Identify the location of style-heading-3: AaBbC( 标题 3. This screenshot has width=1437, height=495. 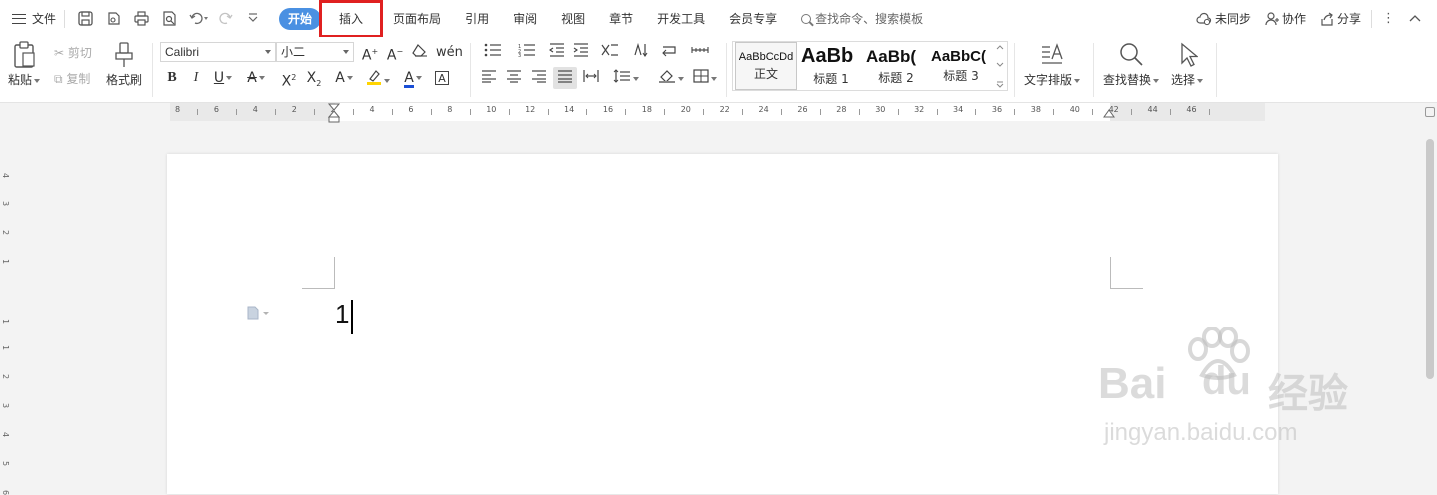
(961, 66).